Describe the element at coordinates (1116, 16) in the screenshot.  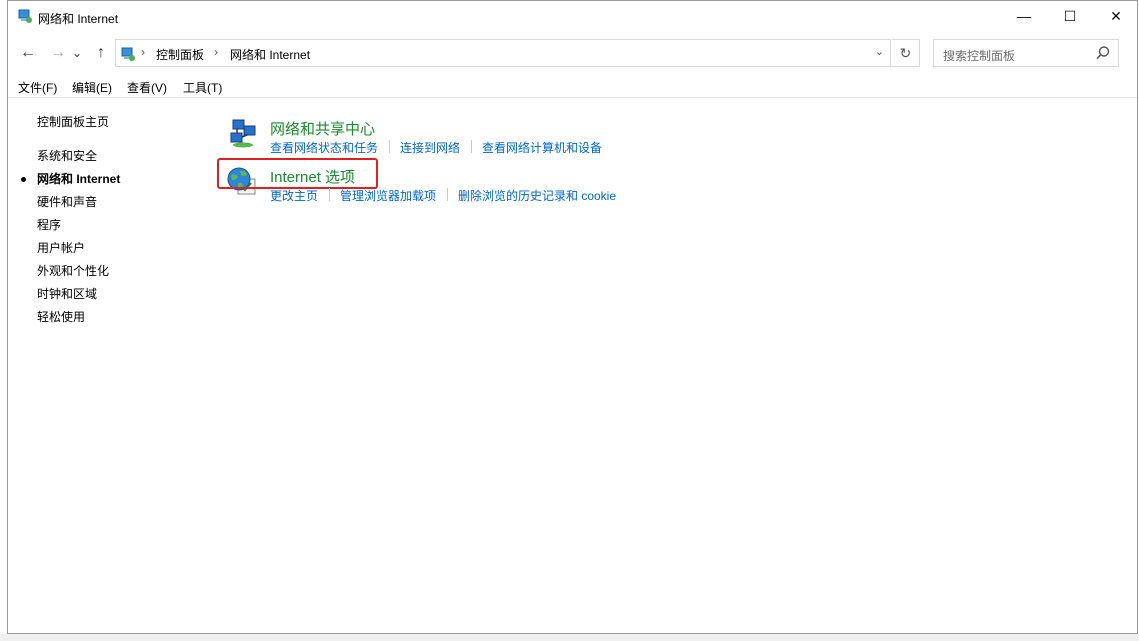
I see `close-button: ✕` at that location.